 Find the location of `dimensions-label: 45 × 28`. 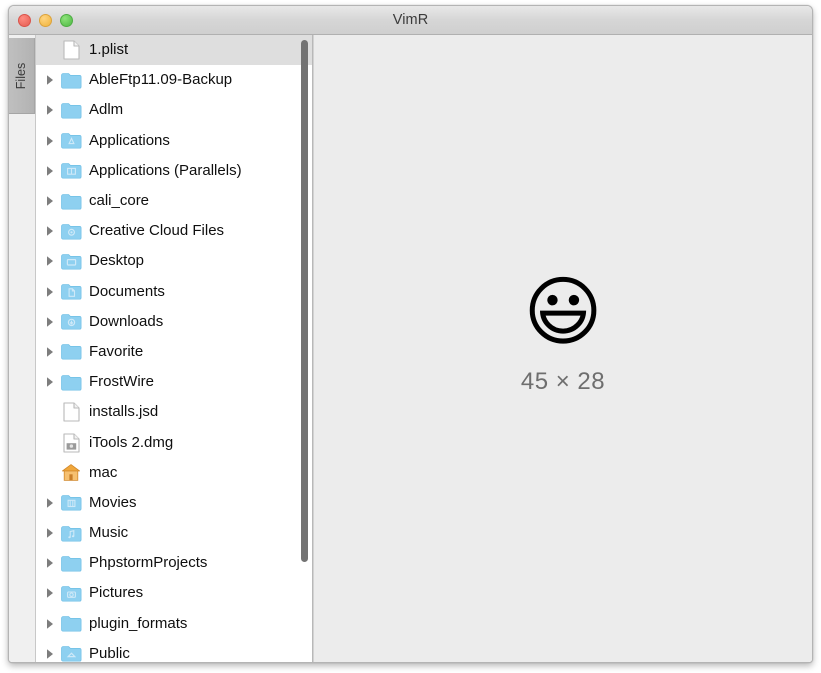

dimensions-label: 45 × 28 is located at coordinates (563, 381).